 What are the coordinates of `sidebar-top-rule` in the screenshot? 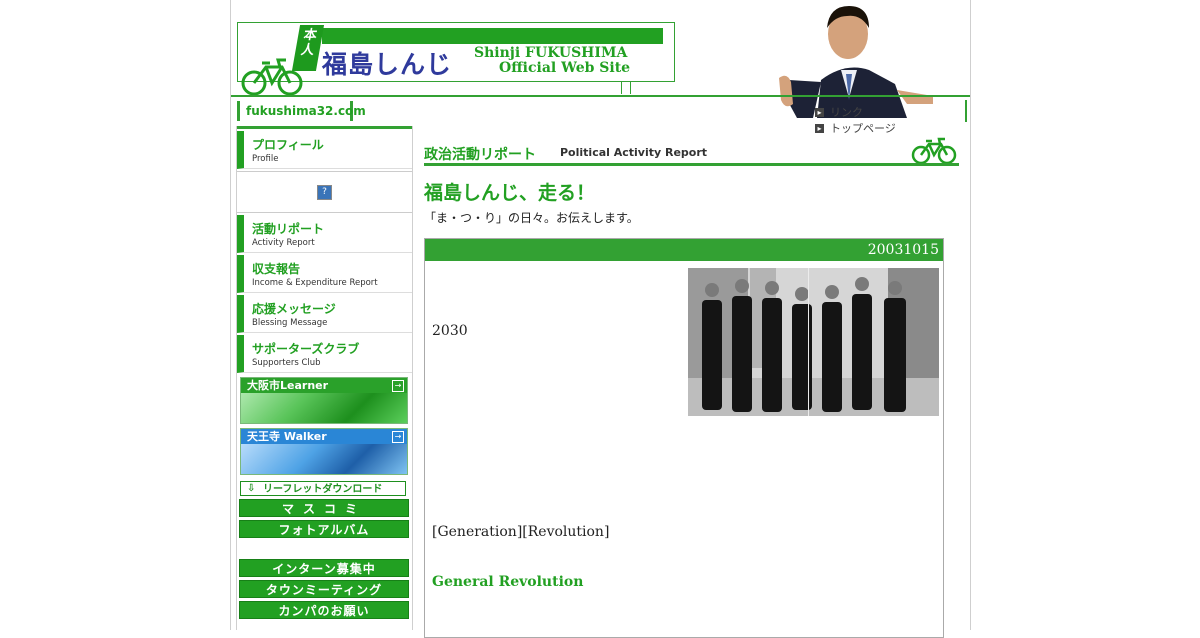 It's located at (324, 127).